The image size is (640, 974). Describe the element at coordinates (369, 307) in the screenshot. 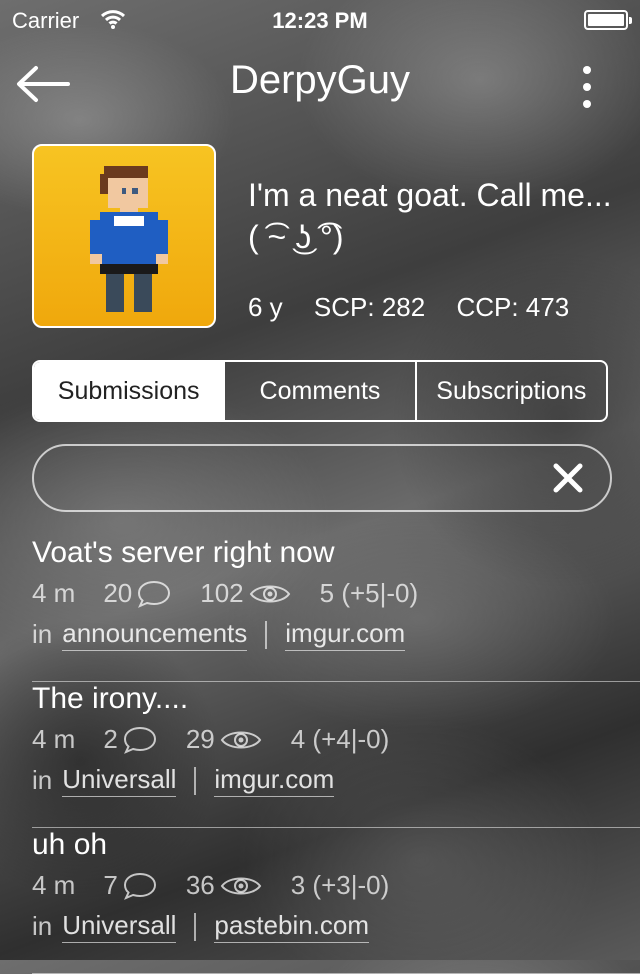

I see `scp-score: SCP: 282` at that location.